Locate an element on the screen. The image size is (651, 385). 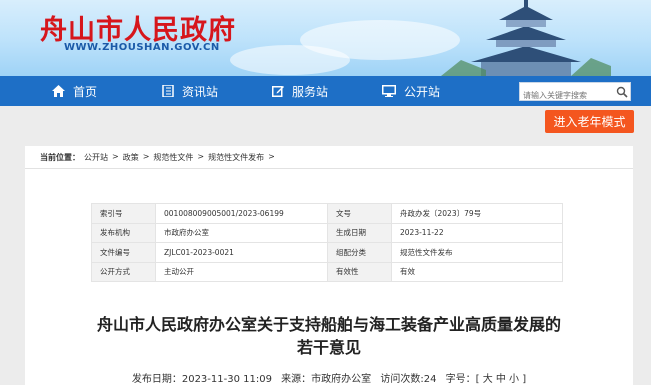
breadcrumb-item: 规范性文件 is located at coordinates (173, 157).